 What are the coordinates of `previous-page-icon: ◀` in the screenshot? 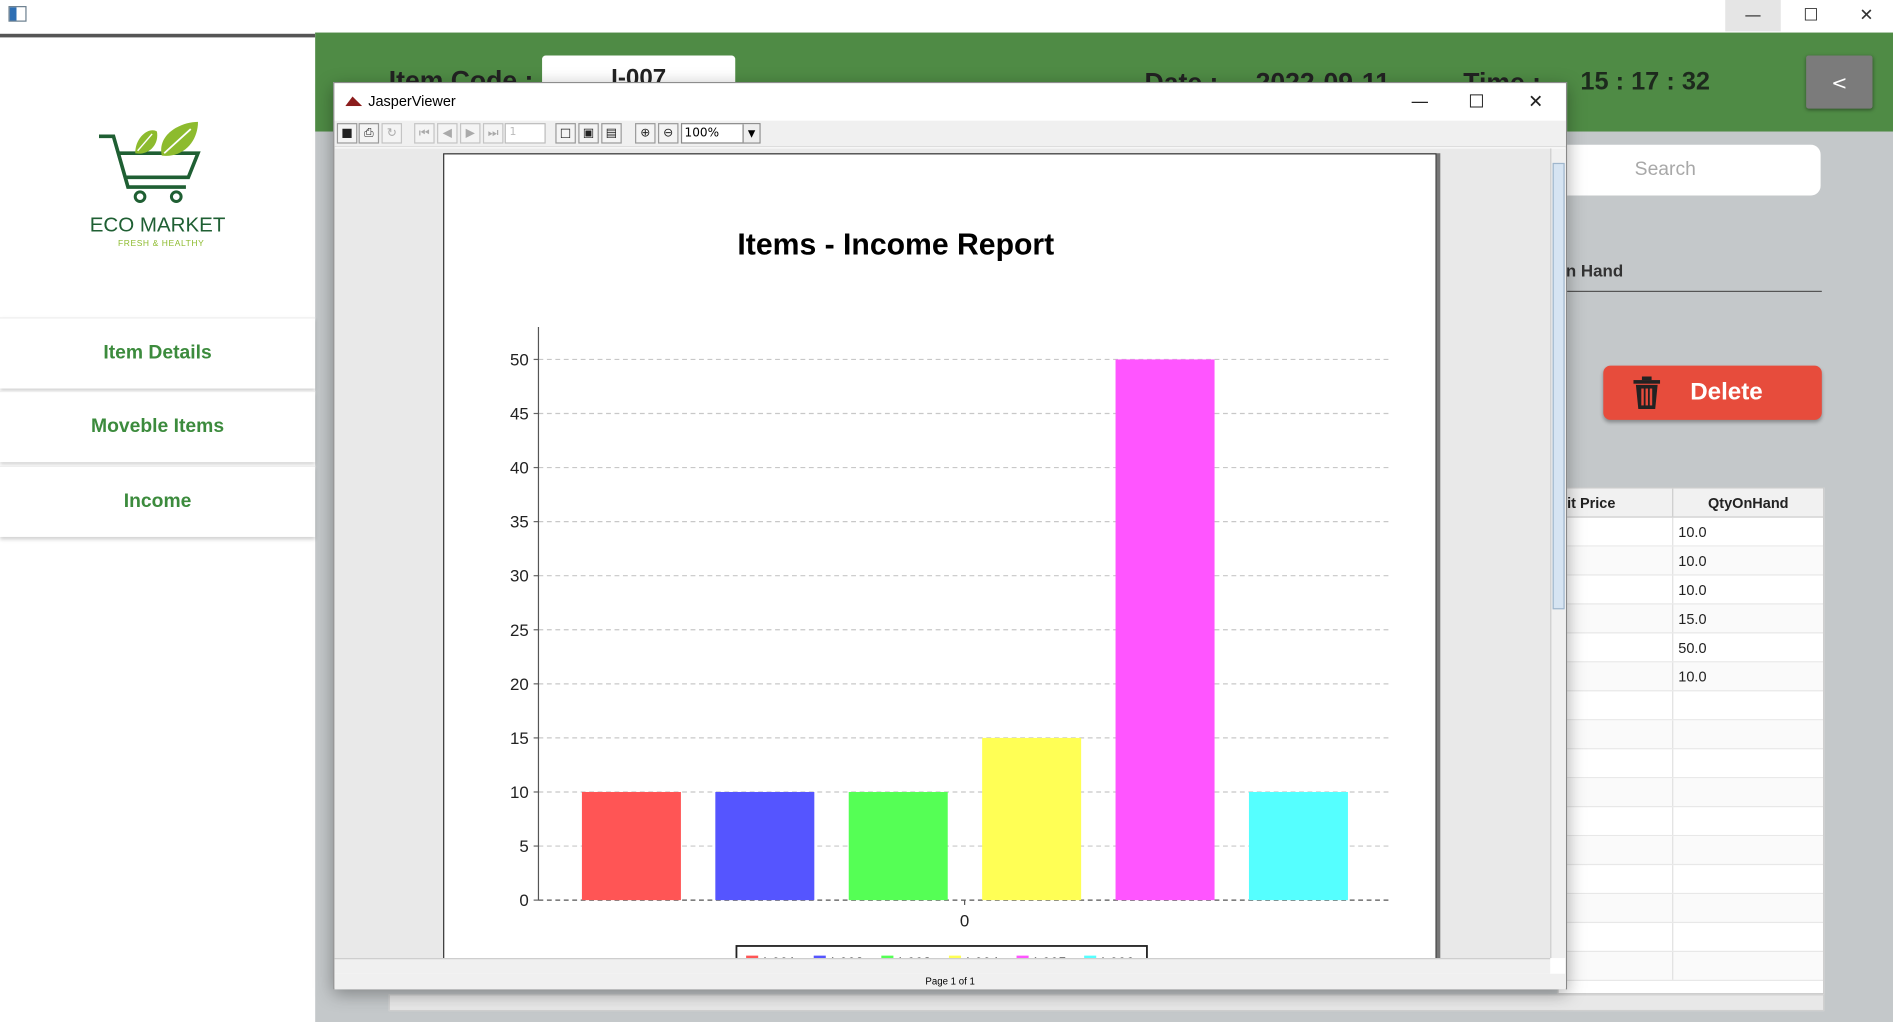 It's located at (447, 133).